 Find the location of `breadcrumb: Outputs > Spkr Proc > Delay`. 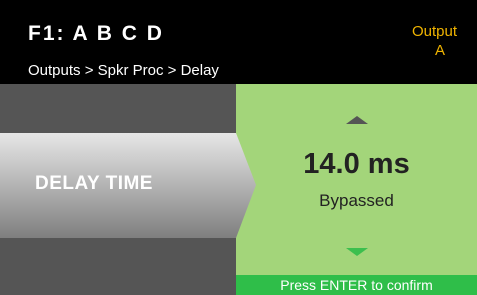

breadcrumb: Outputs > Spkr Proc > Delay is located at coordinates (123, 70).